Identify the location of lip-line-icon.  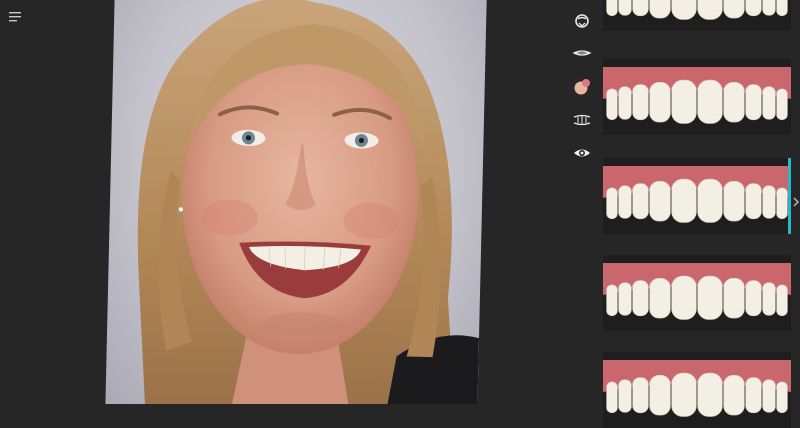
(582, 53).